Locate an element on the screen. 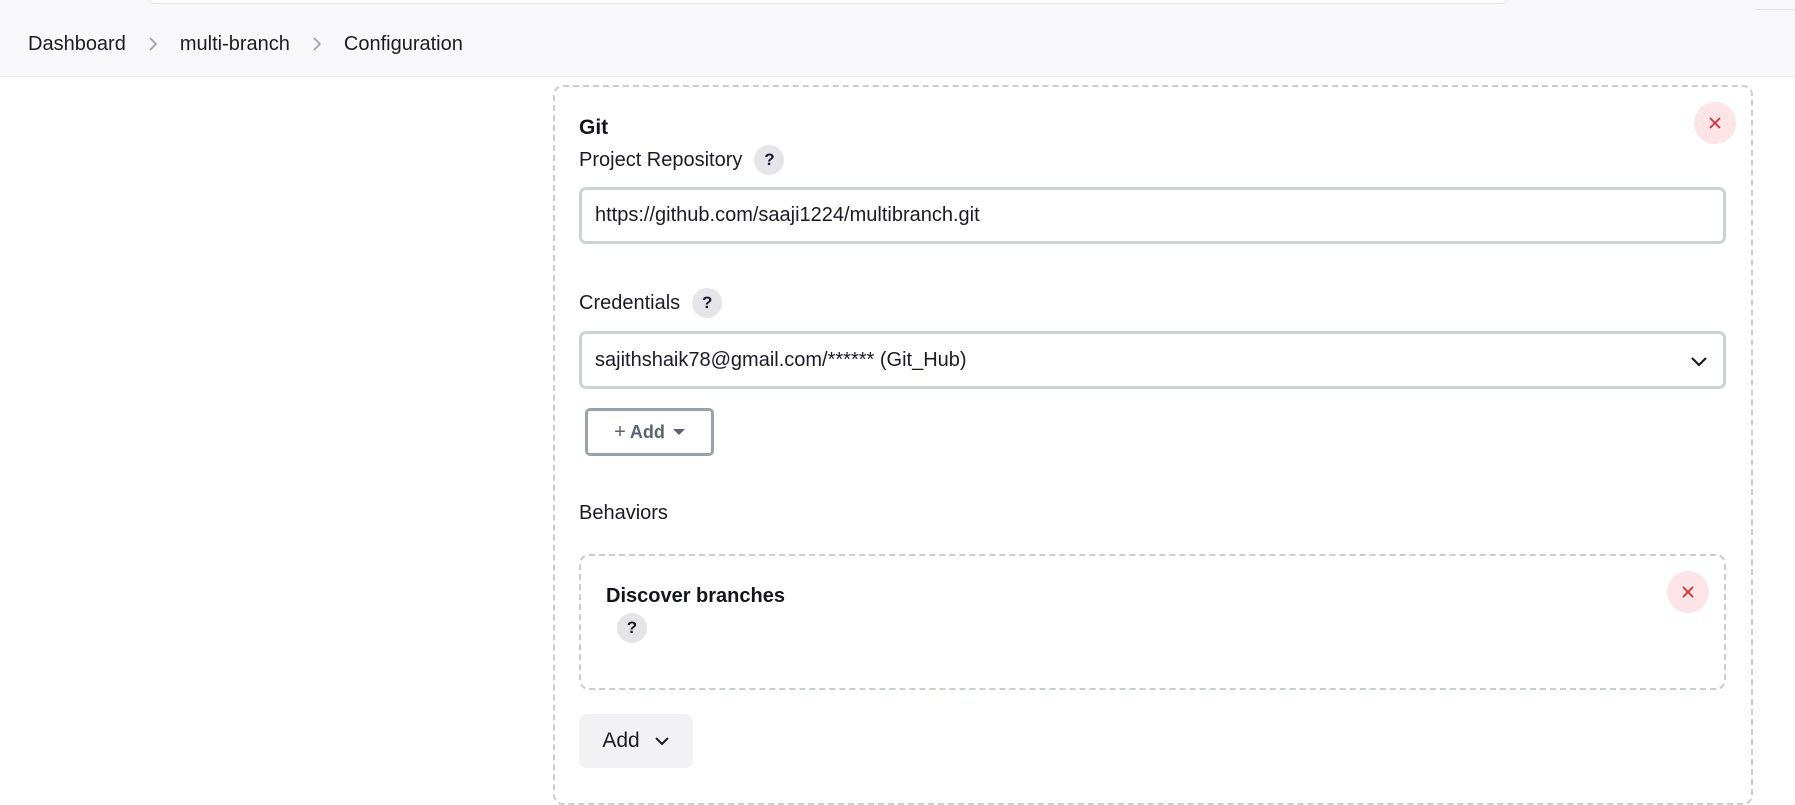 The image size is (1795, 805). project-repository-label: Project Repository is located at coordinates (661, 159).